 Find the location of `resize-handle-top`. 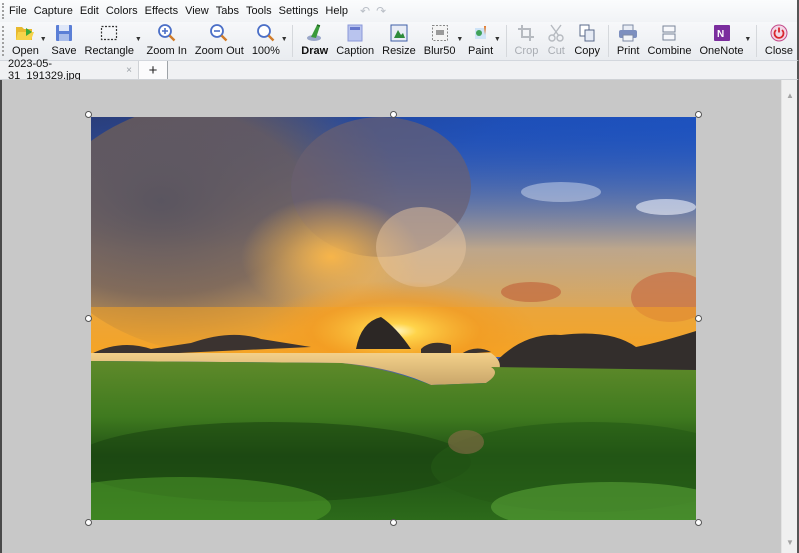

resize-handle-top is located at coordinates (393, 114).